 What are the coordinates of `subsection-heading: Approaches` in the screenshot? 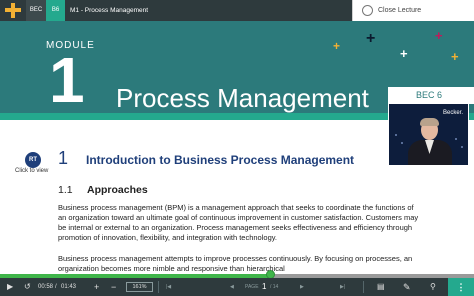 It's located at (117, 190).